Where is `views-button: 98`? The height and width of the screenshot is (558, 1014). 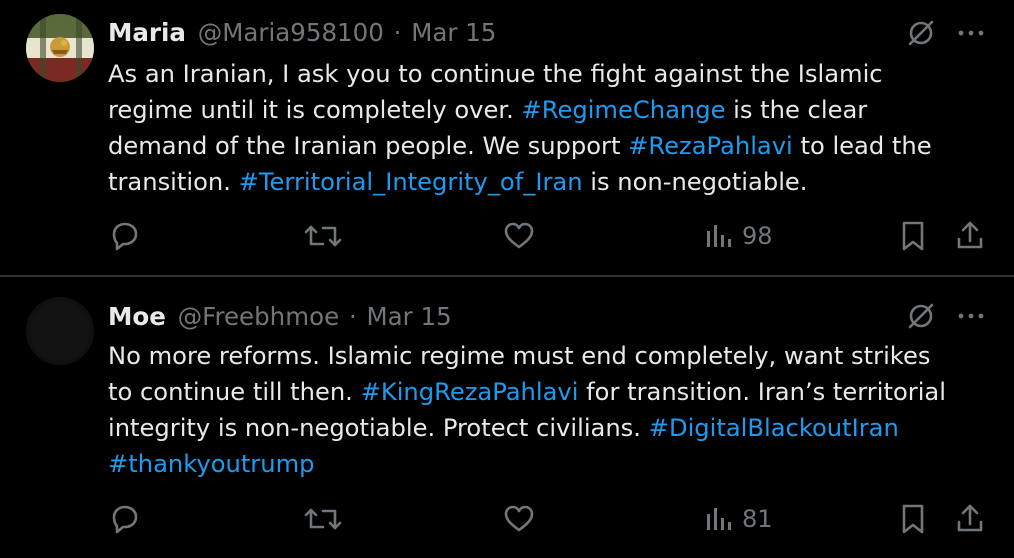 views-button: 98 is located at coordinates (738, 236).